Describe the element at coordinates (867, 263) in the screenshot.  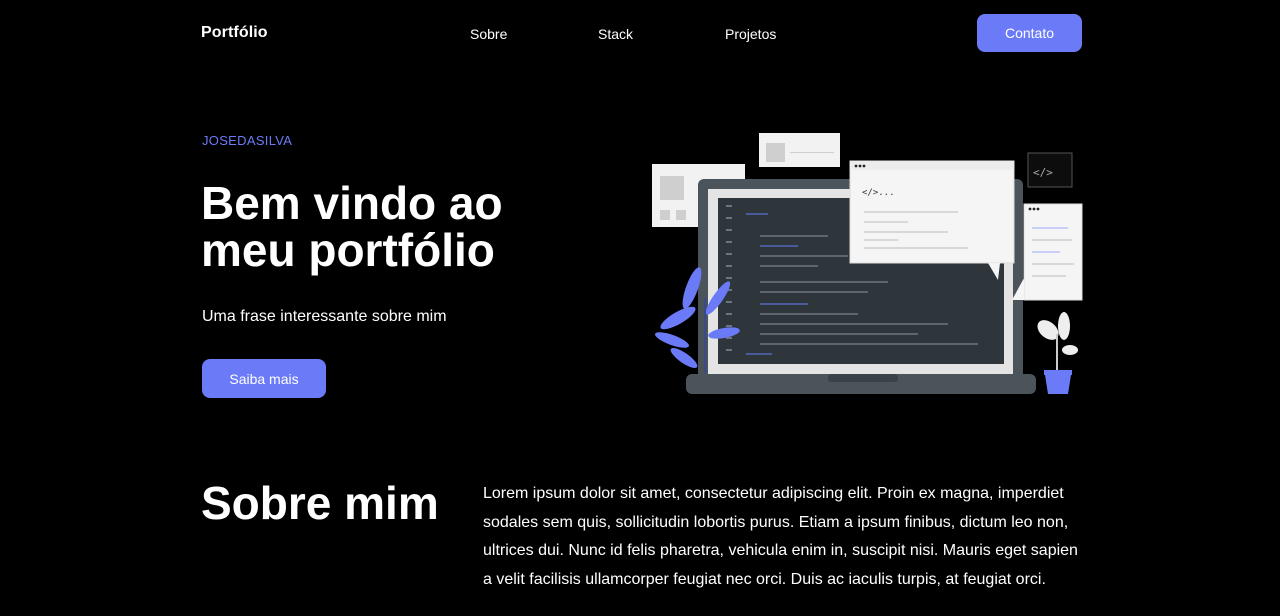
I see `developer-laptop-illustration: </>... </>` at that location.